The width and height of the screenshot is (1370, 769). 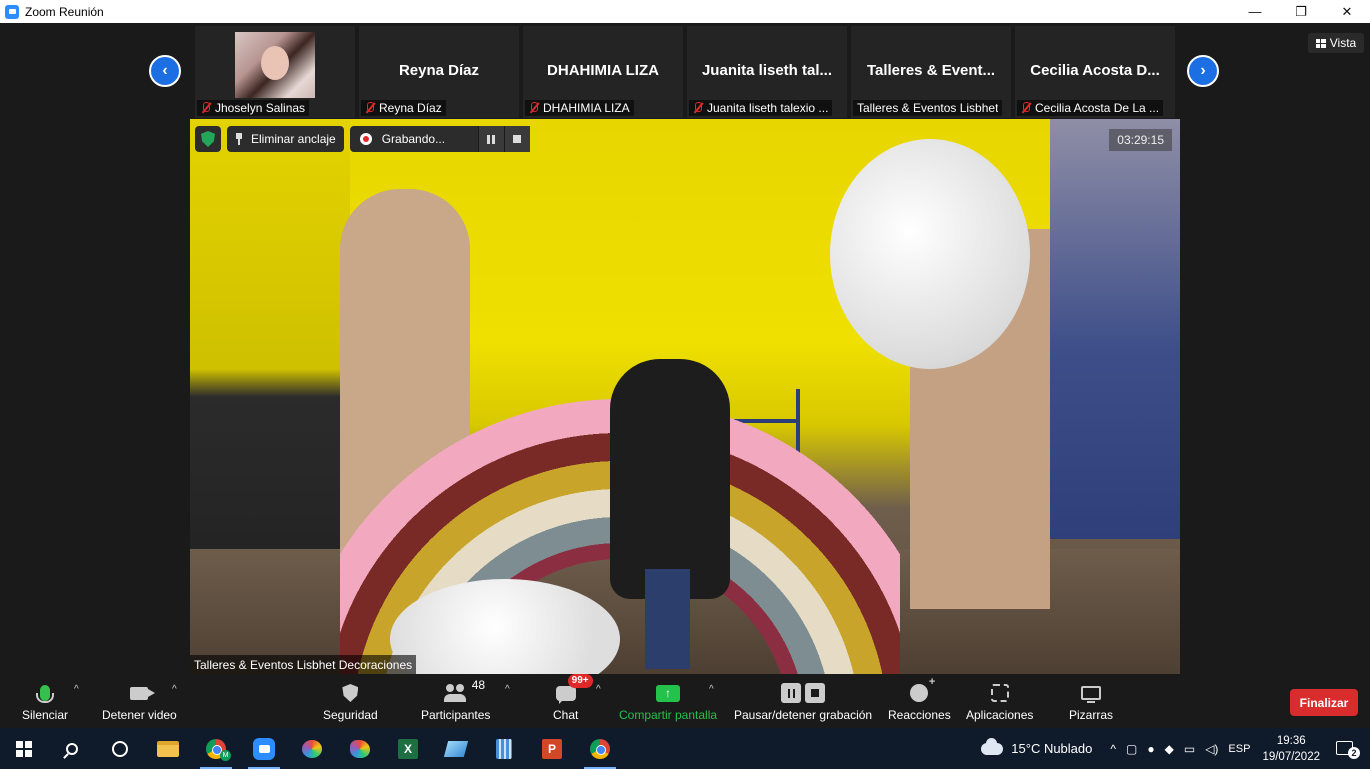 I want to click on participant-label: Talleres & Eventos Lisbhet, so click(x=928, y=108).